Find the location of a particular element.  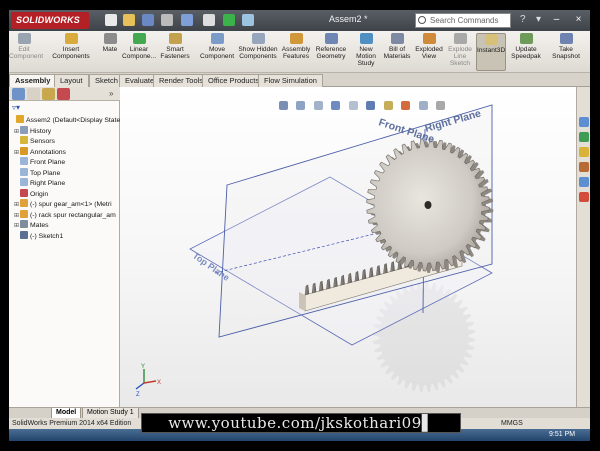

print-icon is located at coordinates (167, 20).